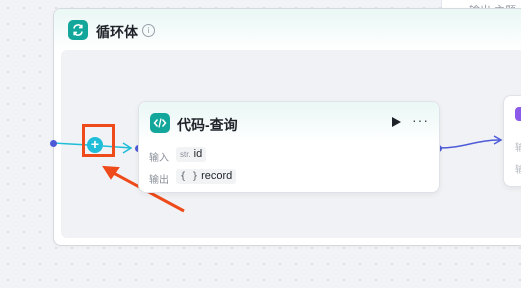  What do you see at coordinates (117, 32) in the screenshot?
I see `loop-node-title: 循环体` at bounding box center [117, 32].